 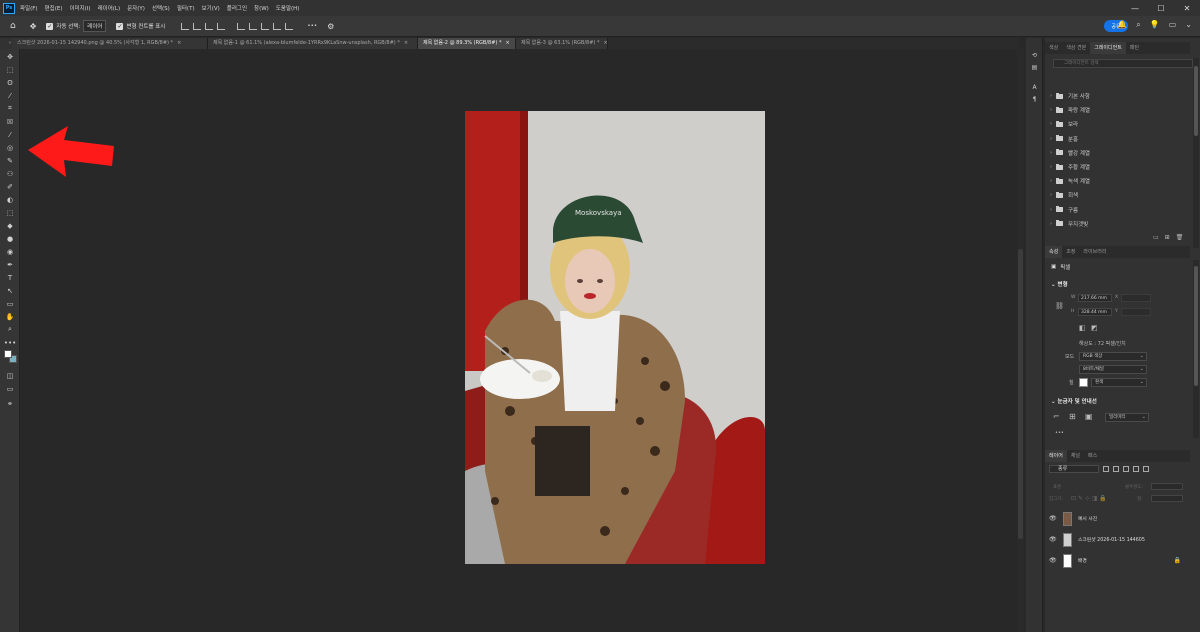 What do you see at coordinates (50, 26) in the screenshot?
I see `auto-select-checkbox: ✓` at bounding box center [50, 26].